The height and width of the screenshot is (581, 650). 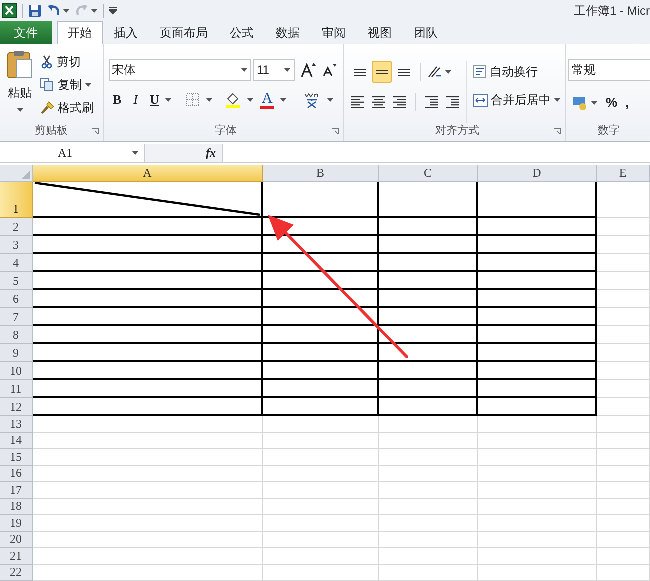 What do you see at coordinates (211, 153) in the screenshot?
I see `insert-function-button: fx` at bounding box center [211, 153].